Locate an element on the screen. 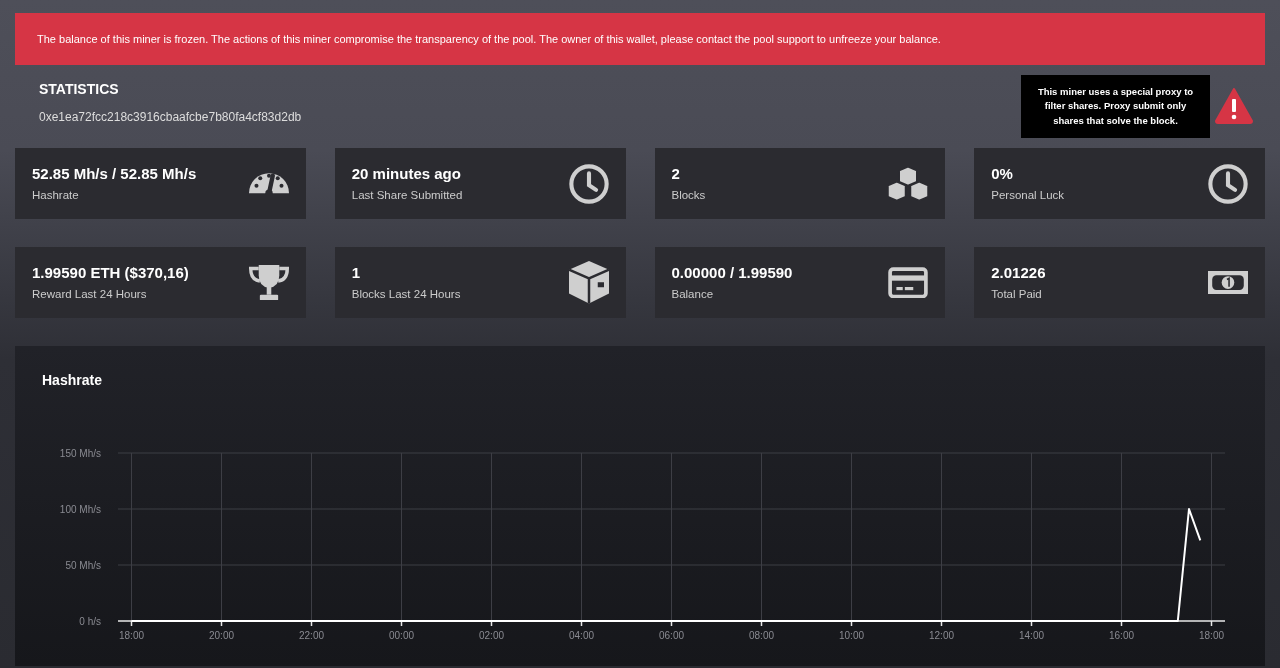 The height and width of the screenshot is (668, 1280). stat-label: Personal Luck is located at coordinates (1028, 196).